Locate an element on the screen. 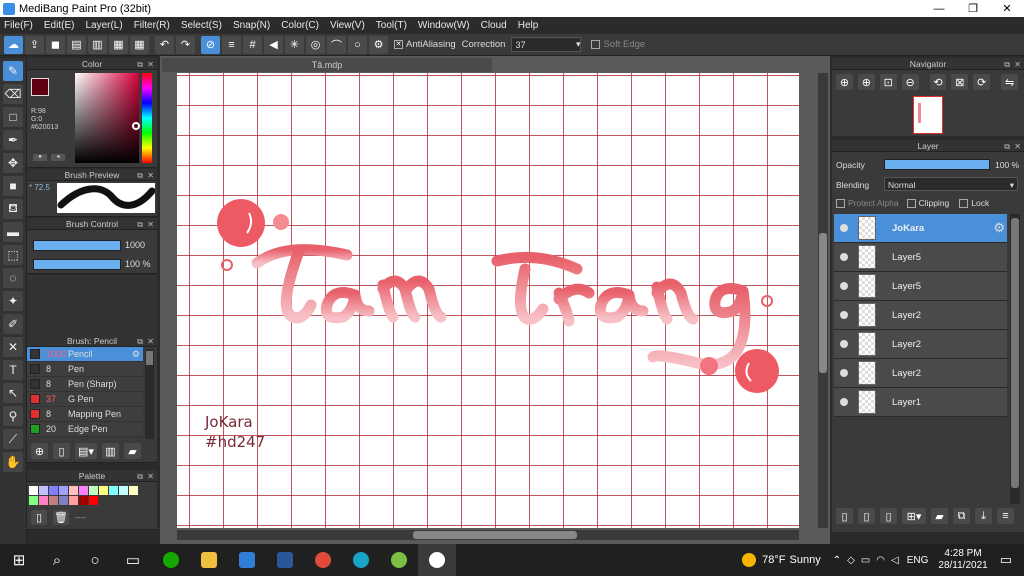 The image size is (1024, 576). correction-select: 37 ▾ is located at coordinates (546, 44).